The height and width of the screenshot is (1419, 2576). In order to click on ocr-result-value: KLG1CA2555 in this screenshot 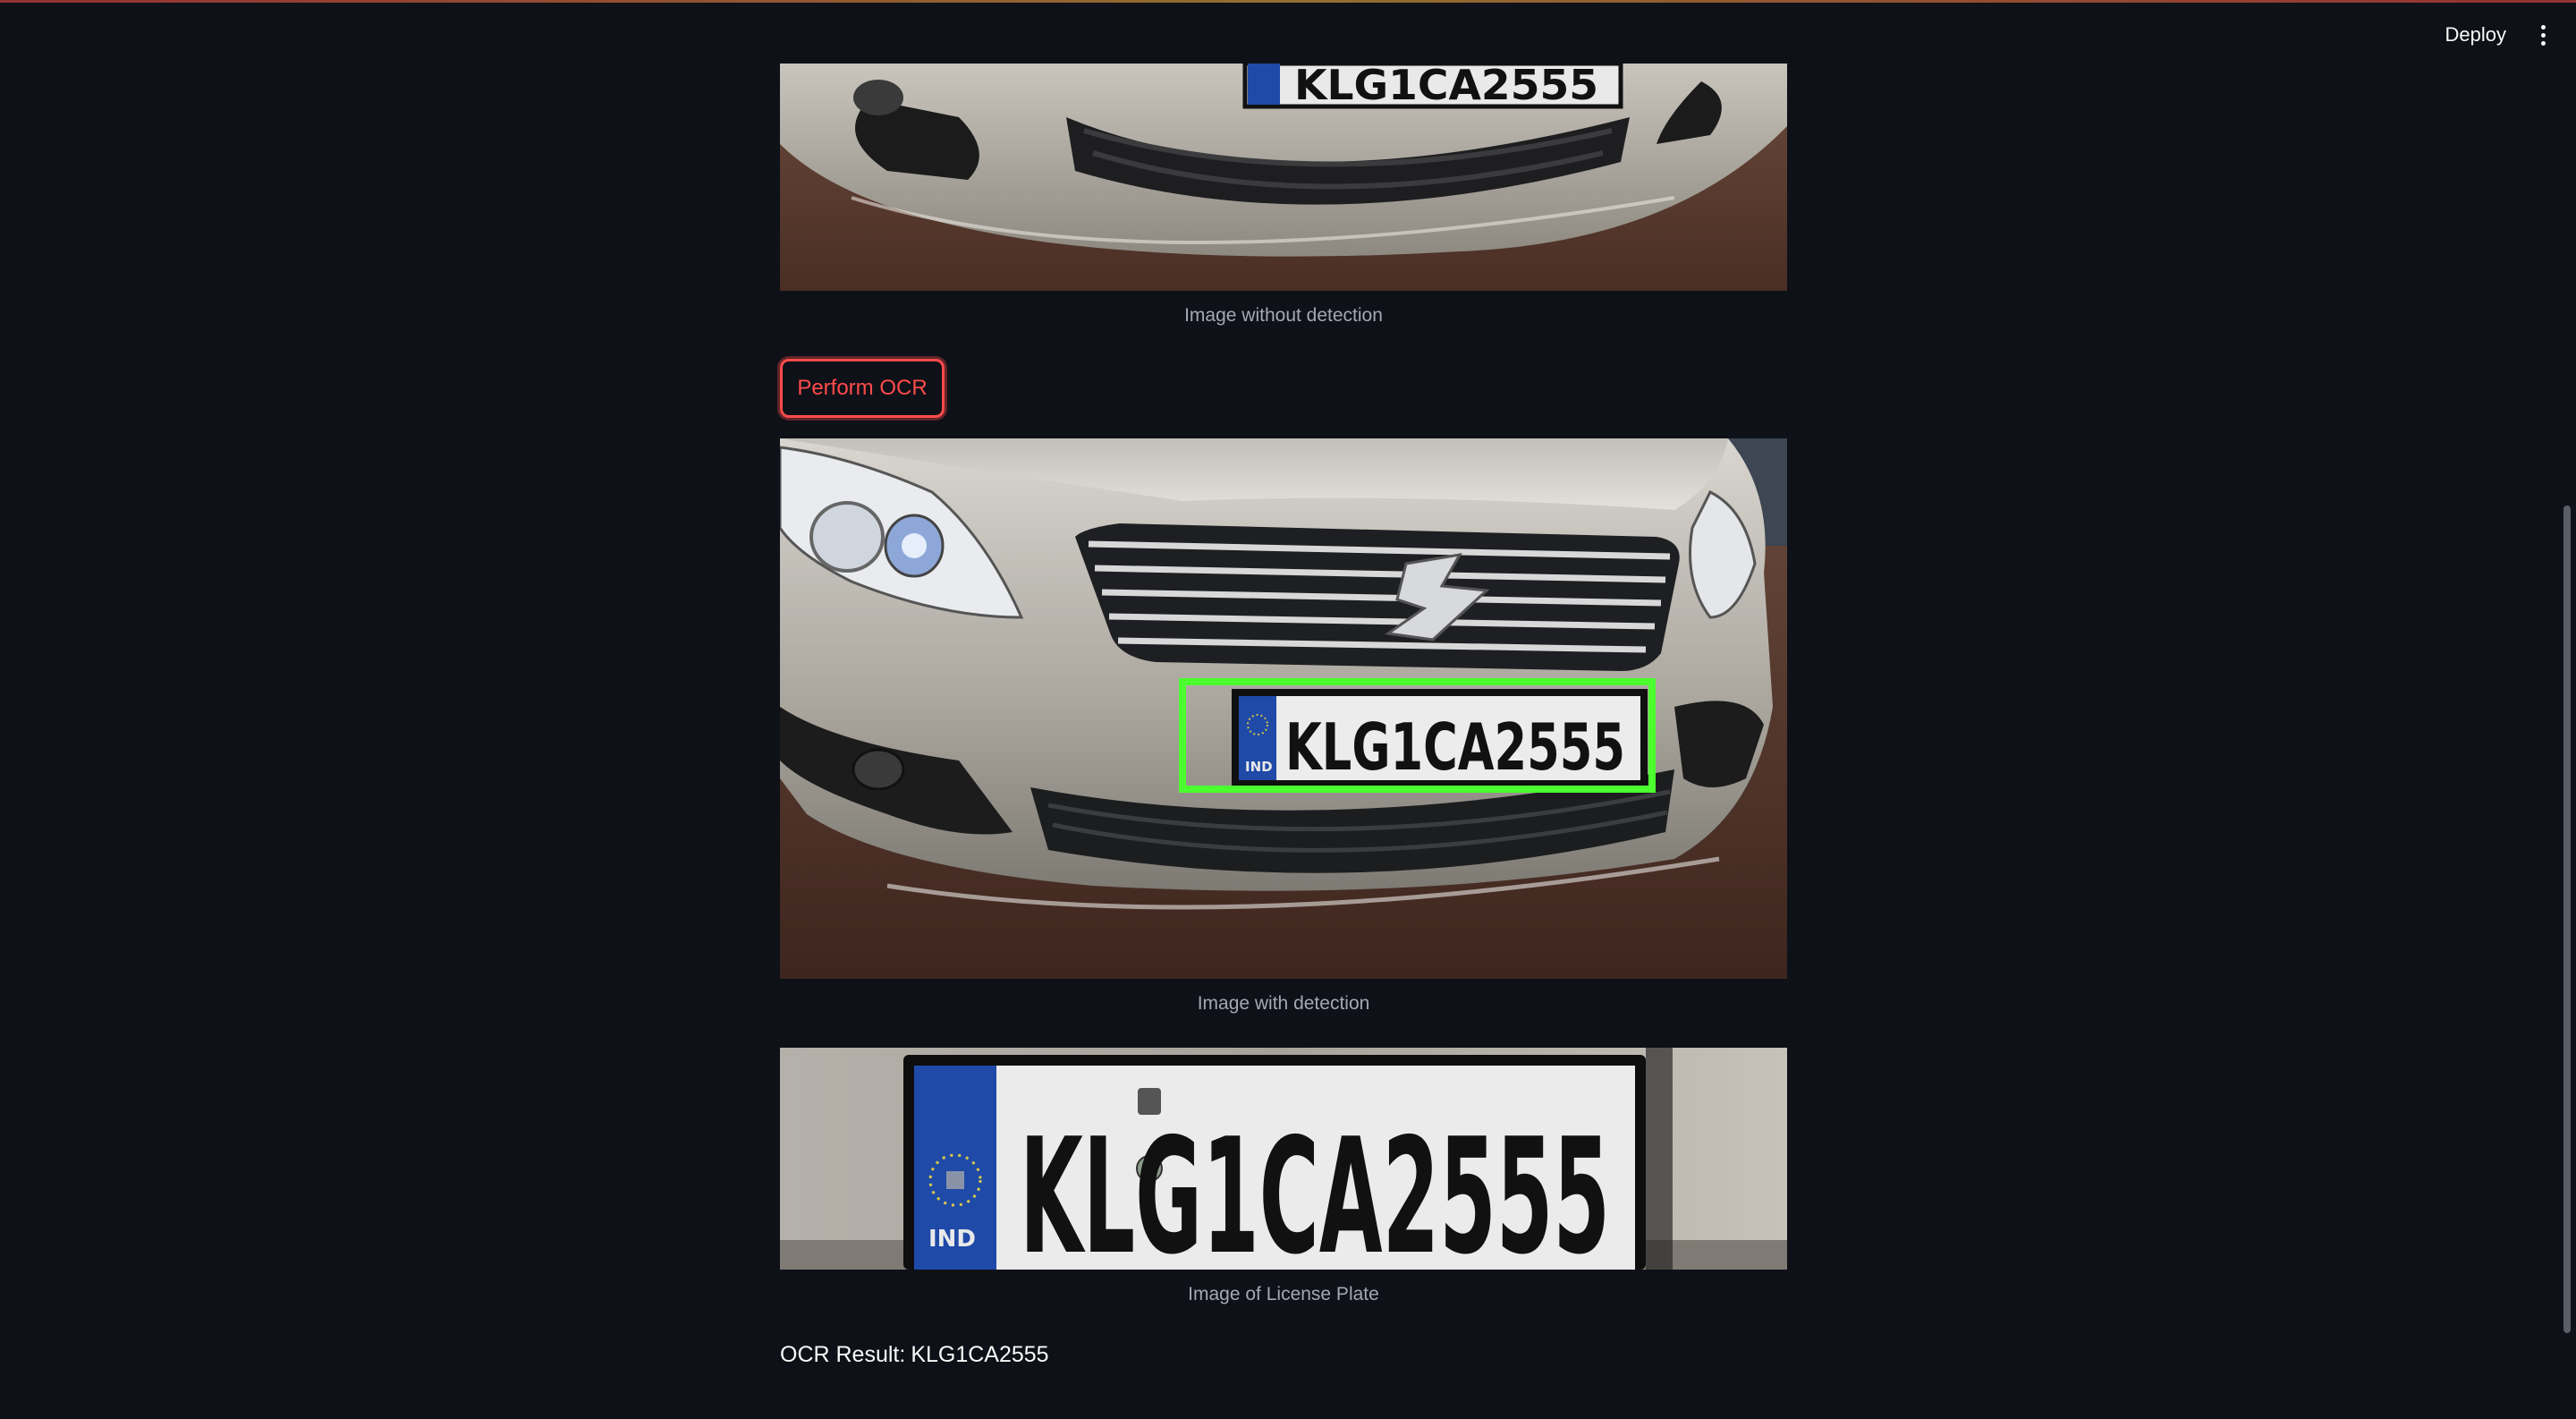, I will do `click(980, 1354)`.